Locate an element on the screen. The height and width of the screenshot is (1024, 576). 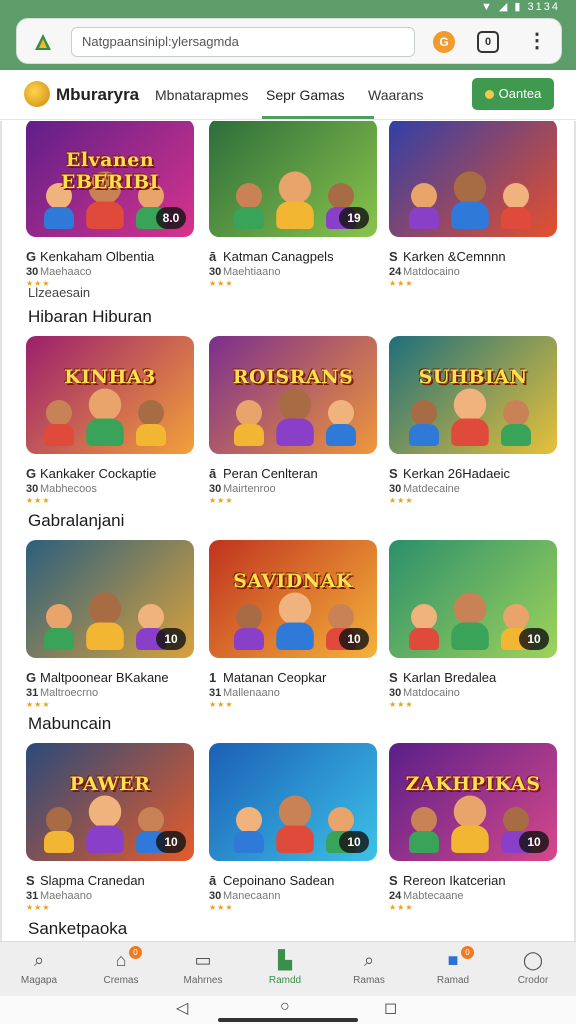
game-thumbnail: 19 is located at coordinates (293, 179).